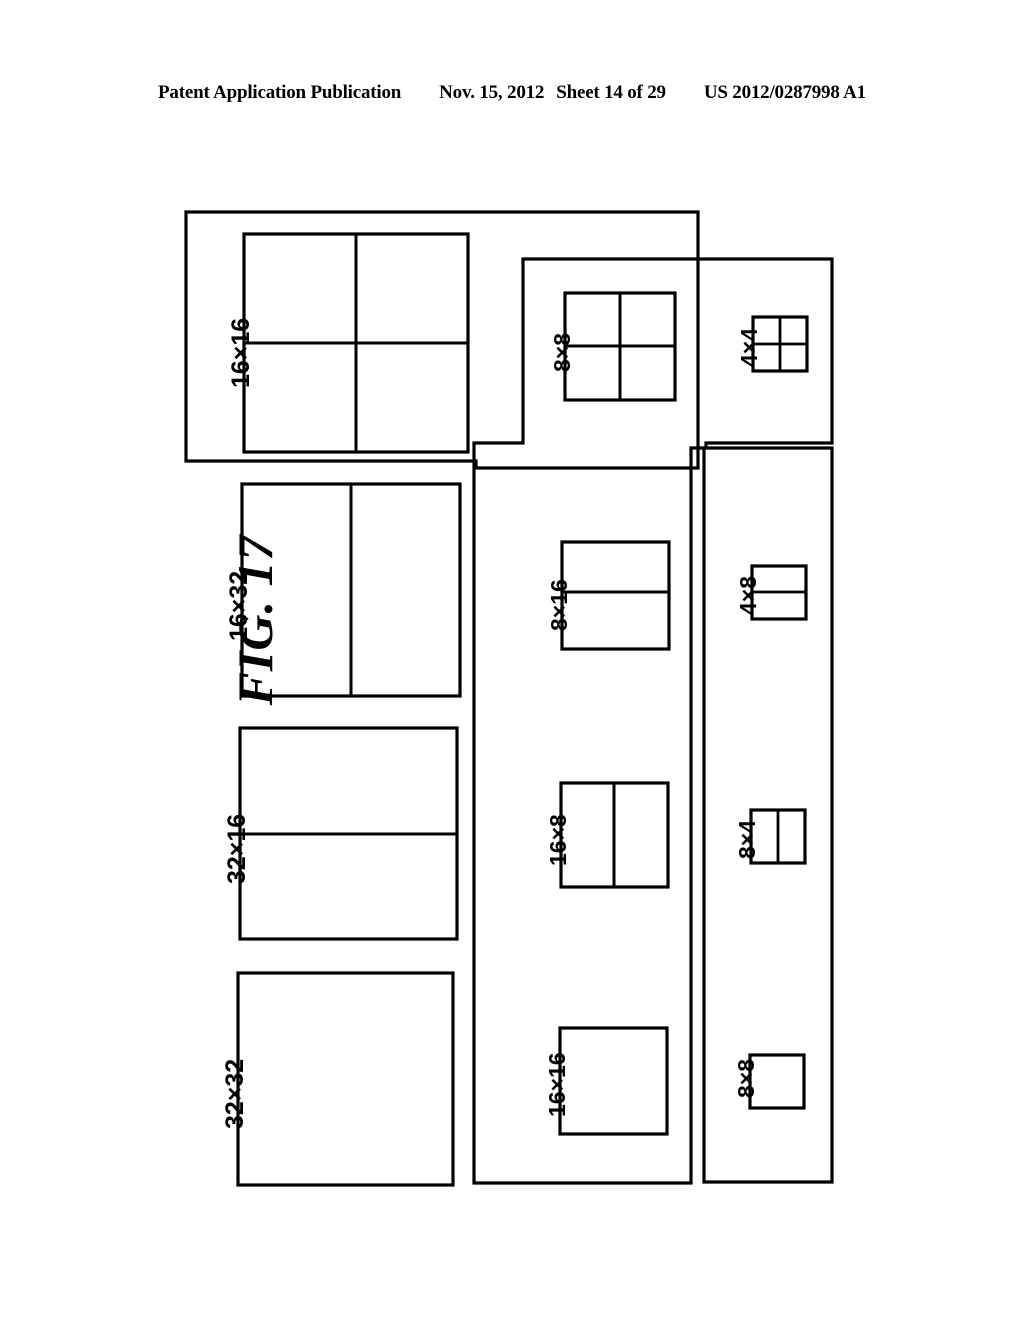 The width and height of the screenshot is (1024, 1320). Describe the element at coordinates (558, 840) in the screenshot. I see `block-label-16x8: 16×8` at that location.